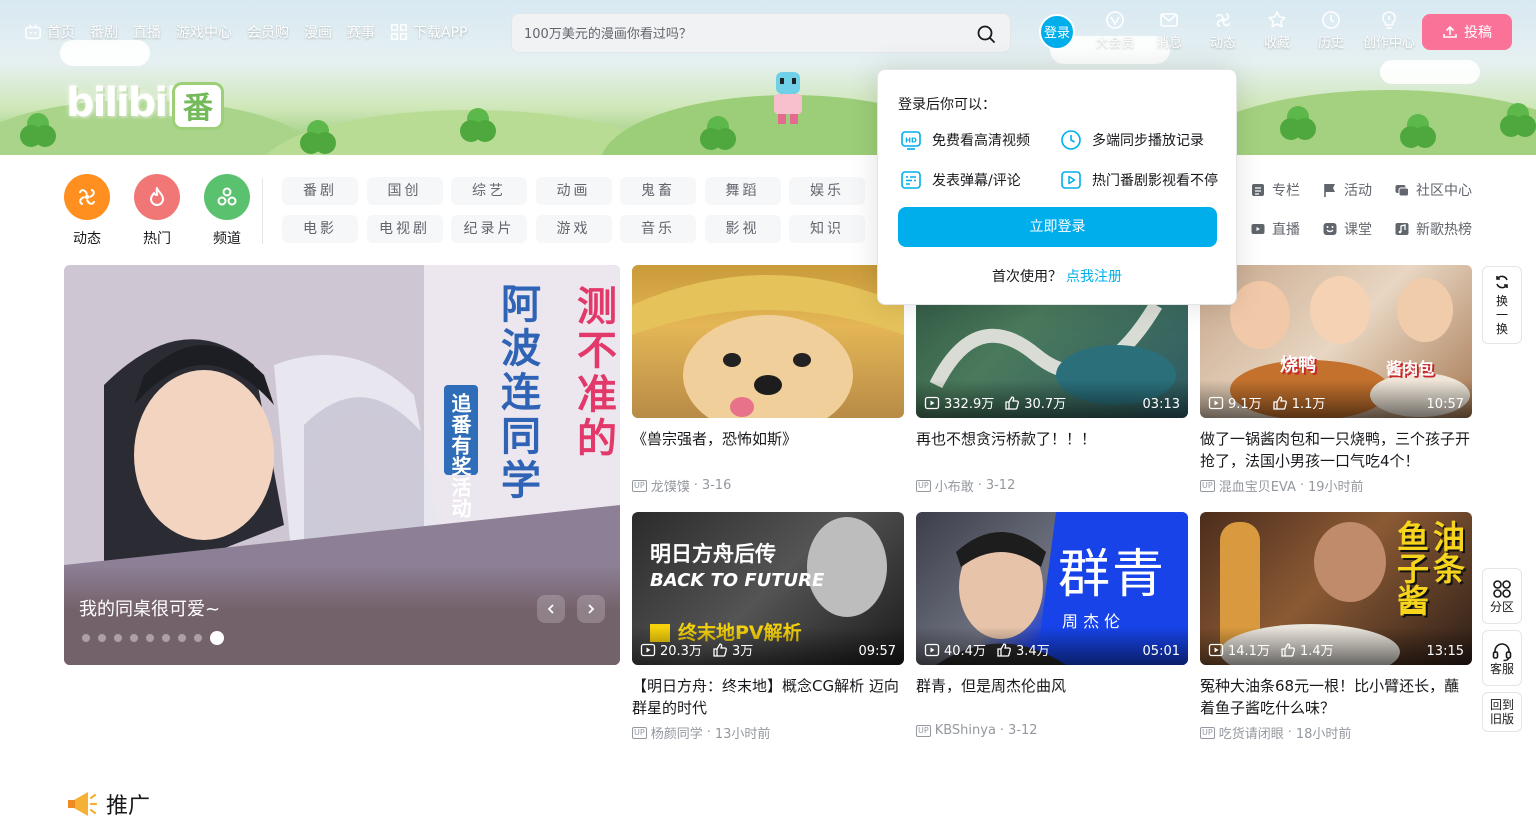  What do you see at coordinates (149, 608) in the screenshot?
I see `carousel-title: 我的同桌很可爱~` at bounding box center [149, 608].